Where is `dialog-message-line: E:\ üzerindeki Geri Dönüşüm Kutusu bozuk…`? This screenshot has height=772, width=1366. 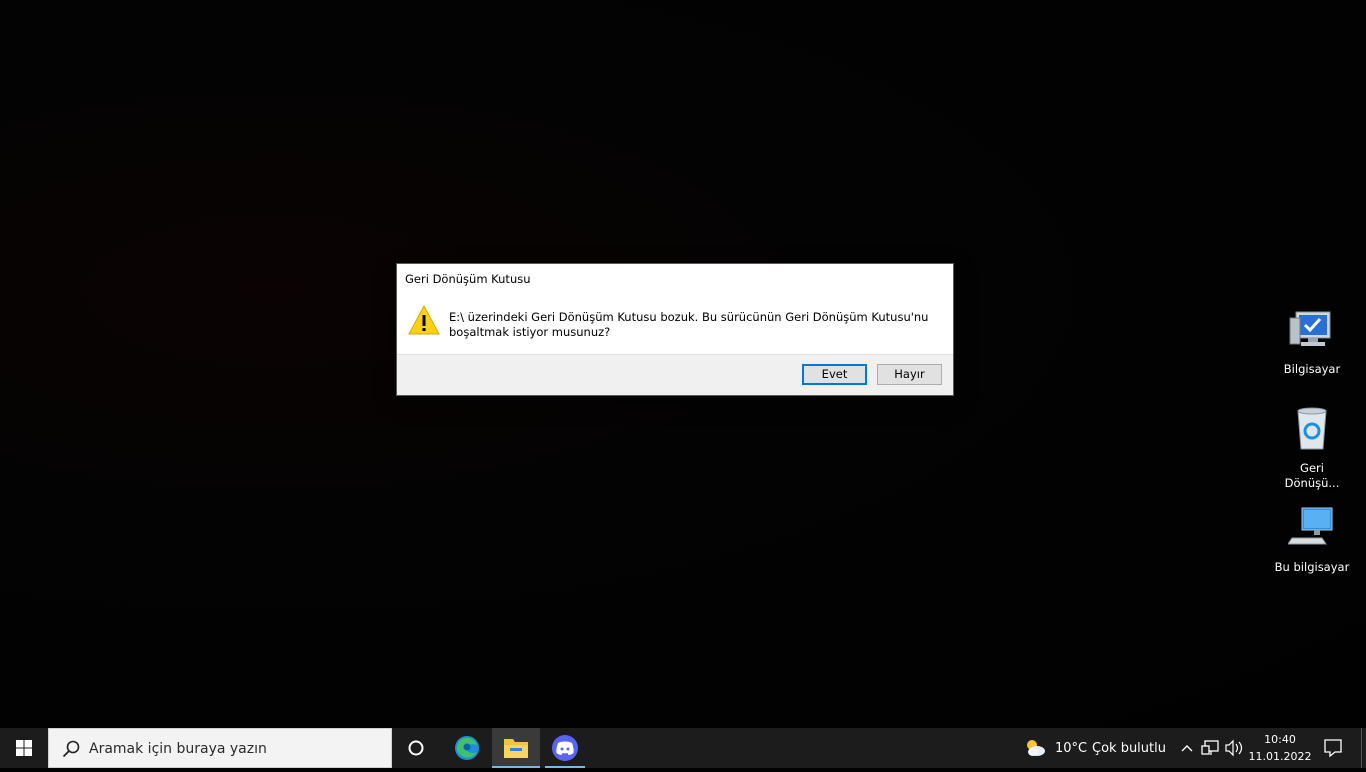
dialog-message-line: E:\ üzerindeki Geri Dönüşüm Kutusu bozuk… is located at coordinates (689, 317).